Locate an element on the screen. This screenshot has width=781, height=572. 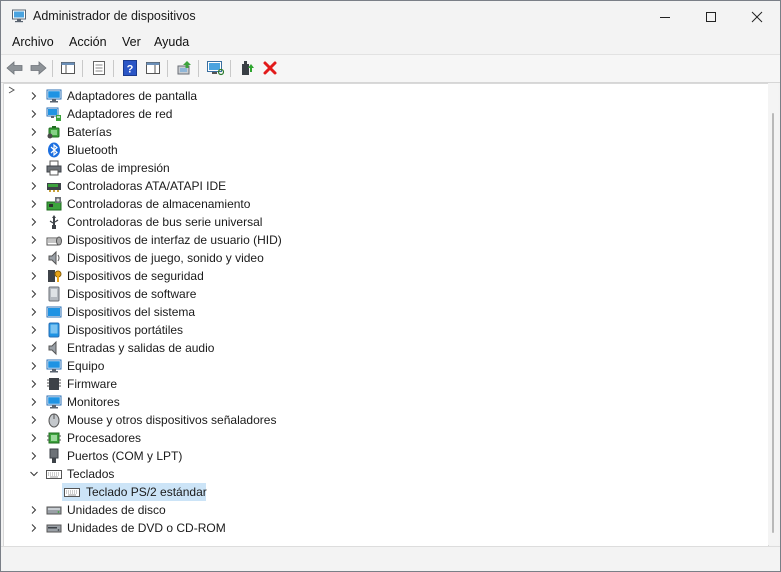
chevron-down-icon is located at coordinates (34, 474).